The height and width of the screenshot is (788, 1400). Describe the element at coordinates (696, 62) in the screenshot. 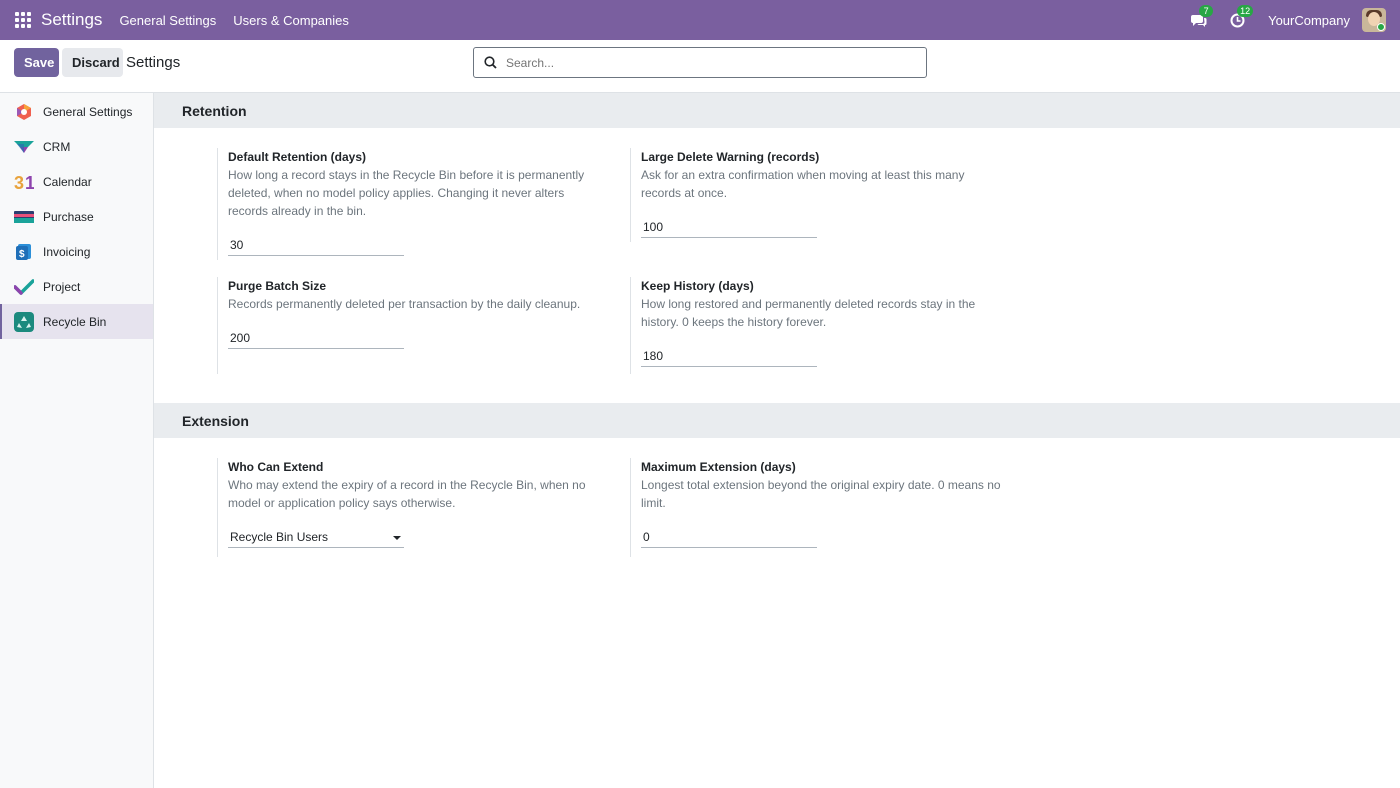

I see `search-input` at that location.